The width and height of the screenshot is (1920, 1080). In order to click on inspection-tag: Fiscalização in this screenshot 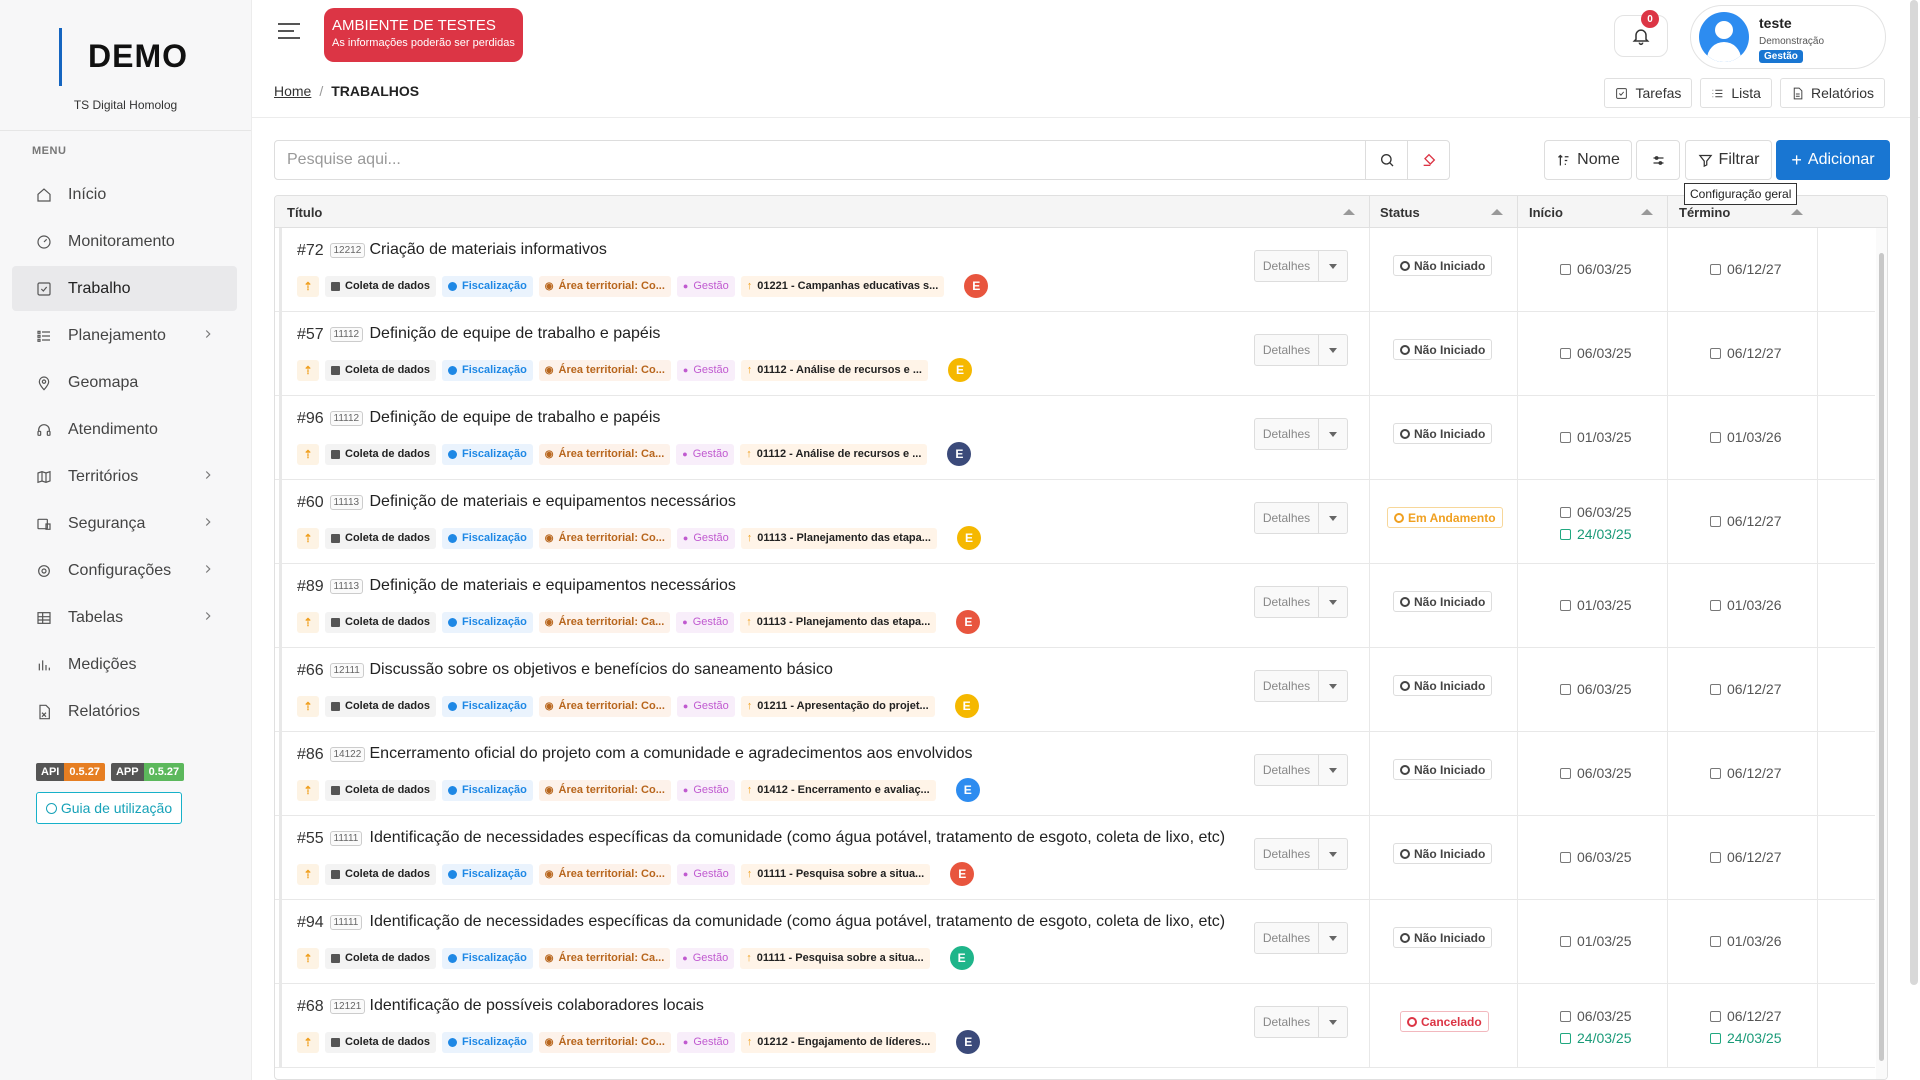, I will do `click(487, 874)`.